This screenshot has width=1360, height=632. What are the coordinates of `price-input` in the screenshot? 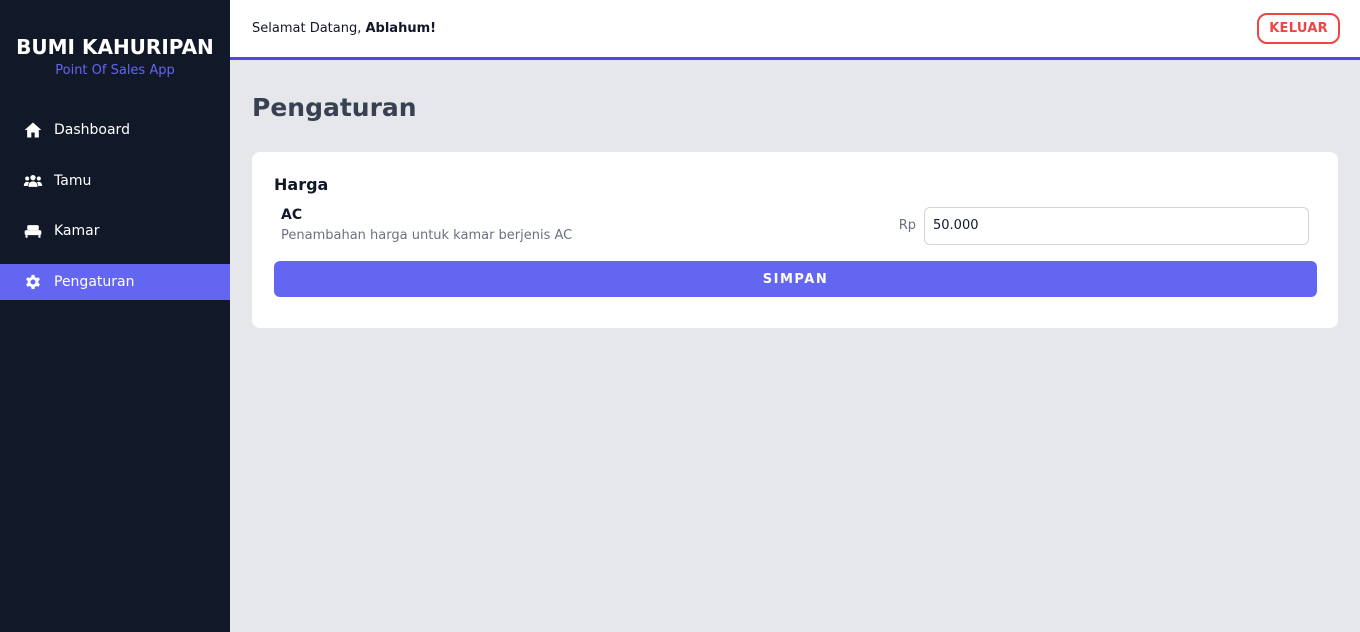 It's located at (1116, 225).